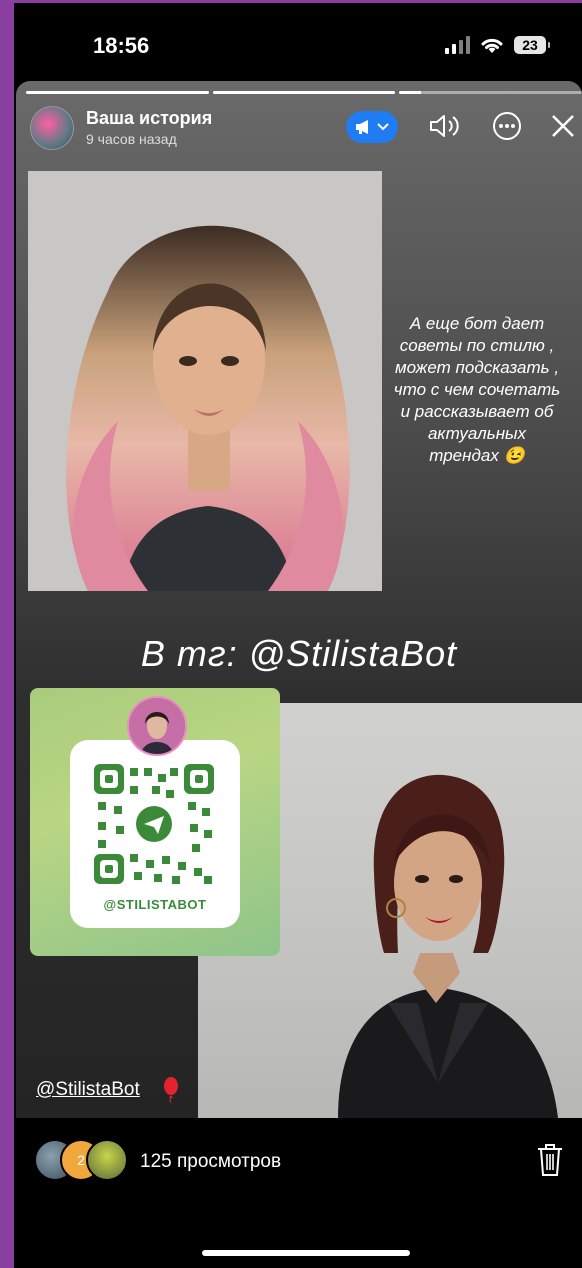  Describe the element at coordinates (82, 1160) in the screenshot. I see `viewer-avatars: 2` at that location.